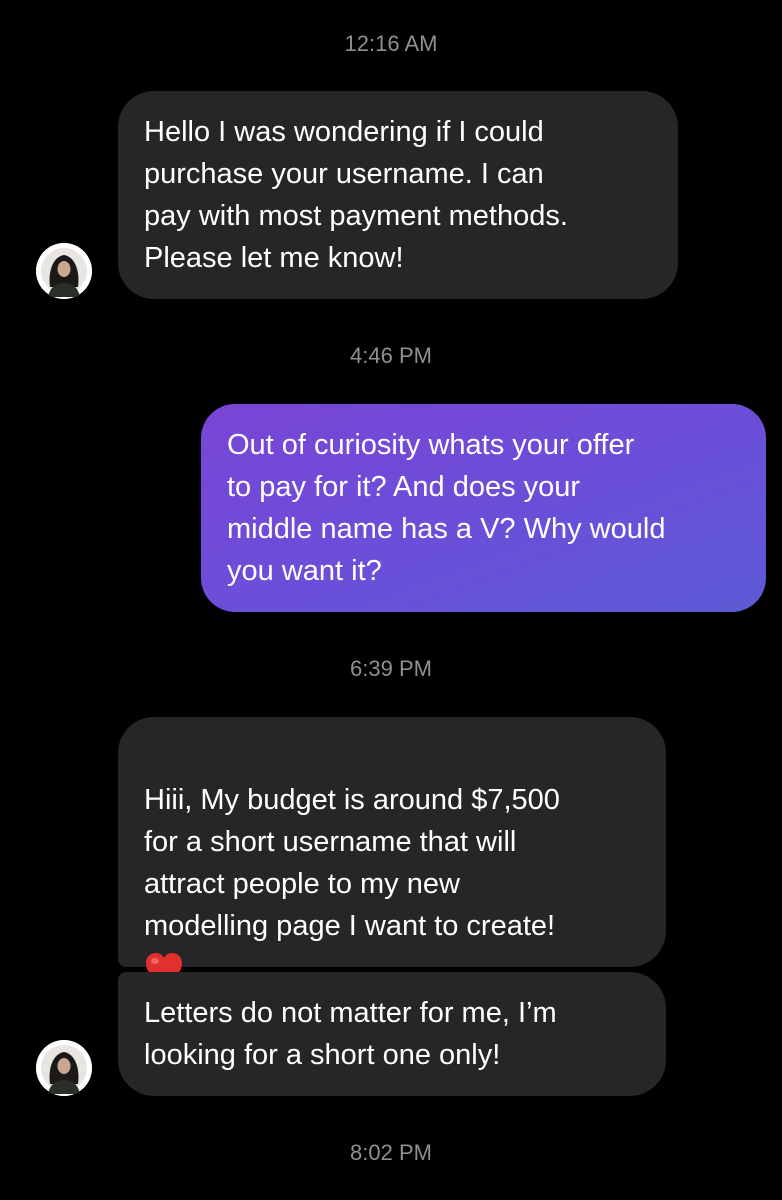  I want to click on timestamp: 6:39 PM, so click(391, 668).